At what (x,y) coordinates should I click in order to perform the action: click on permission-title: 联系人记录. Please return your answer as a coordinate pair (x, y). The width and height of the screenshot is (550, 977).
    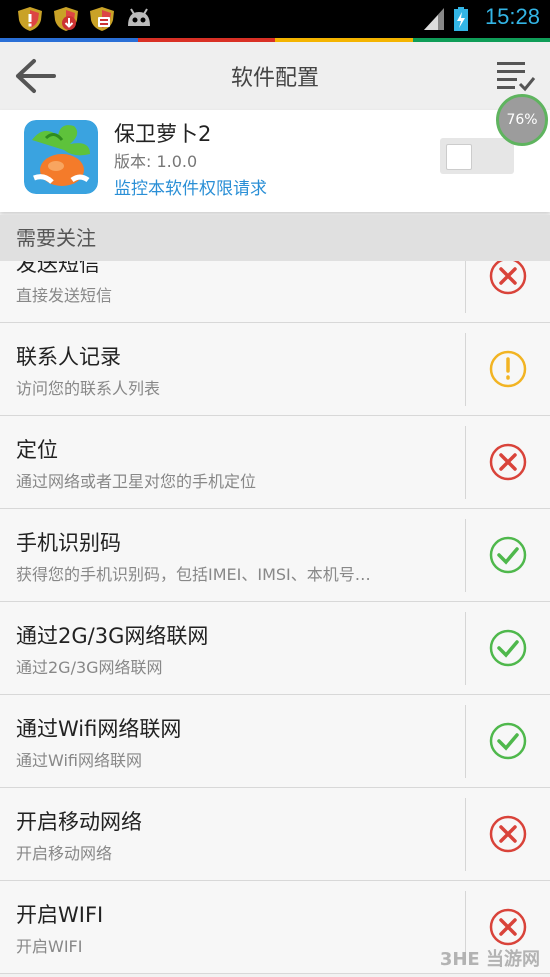
    Looking at the image, I should click on (68, 357).